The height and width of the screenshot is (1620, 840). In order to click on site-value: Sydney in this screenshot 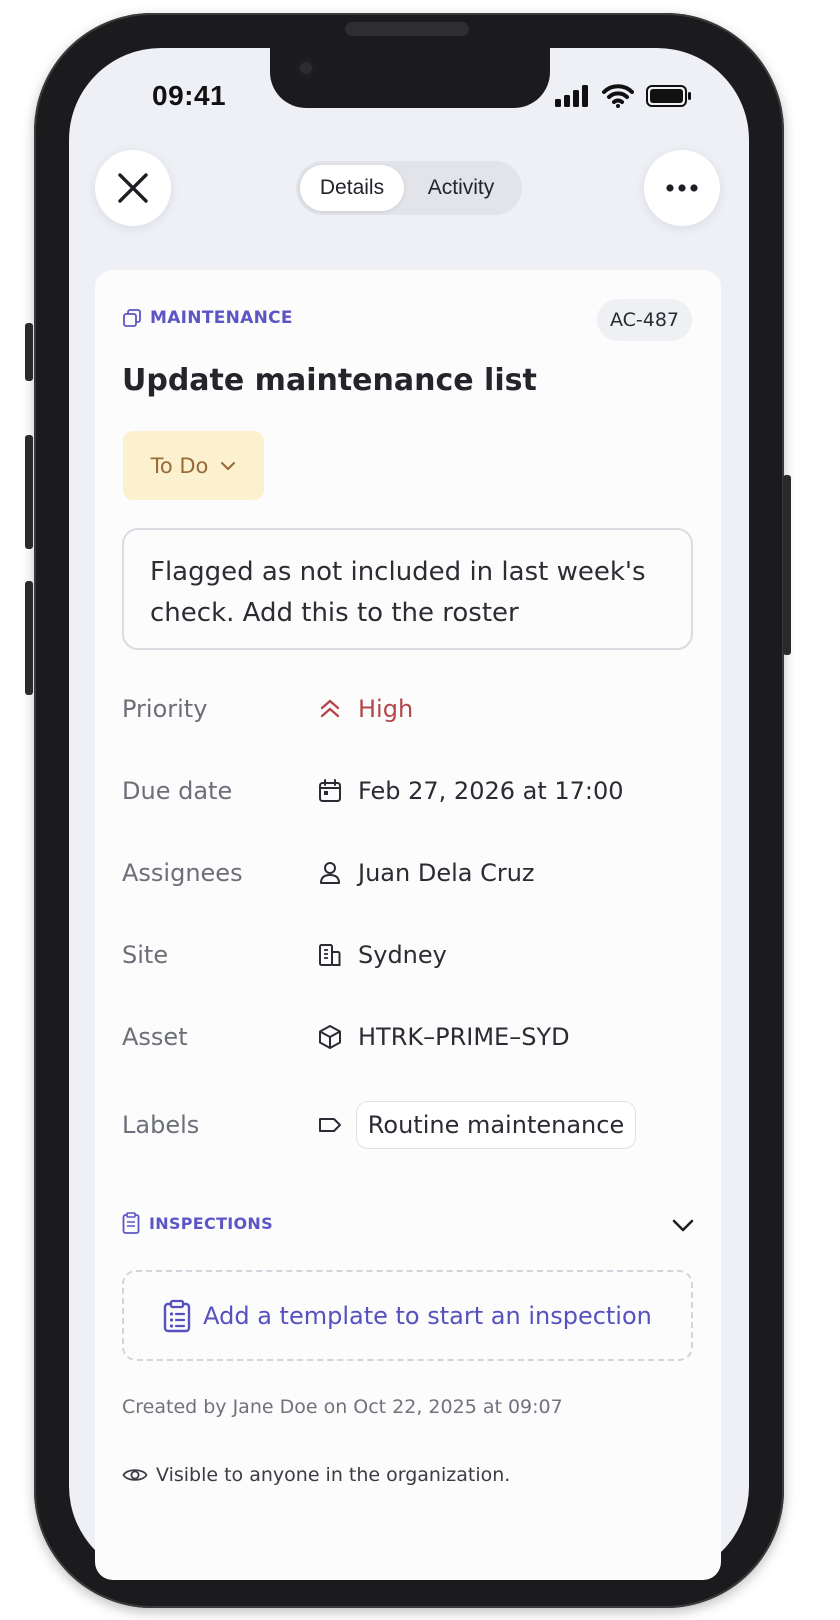, I will do `click(402, 955)`.